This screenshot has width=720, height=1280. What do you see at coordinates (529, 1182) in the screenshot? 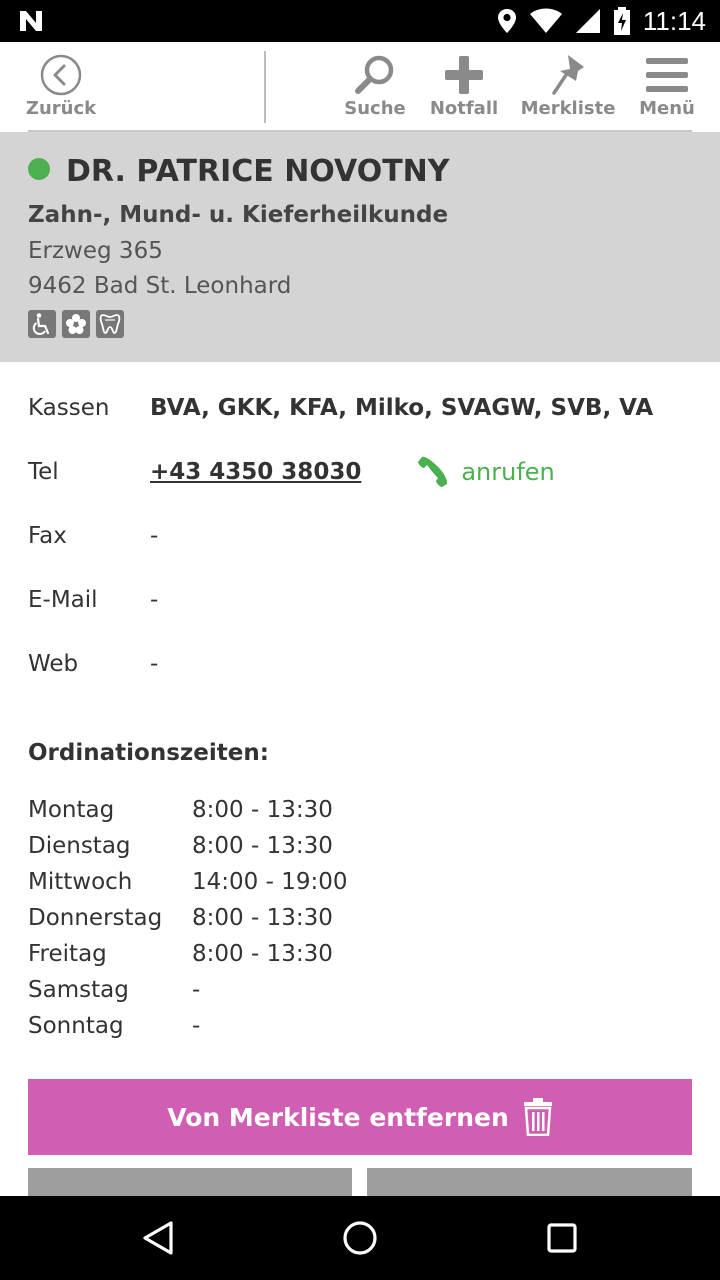
I see `secondary-button-right` at bounding box center [529, 1182].